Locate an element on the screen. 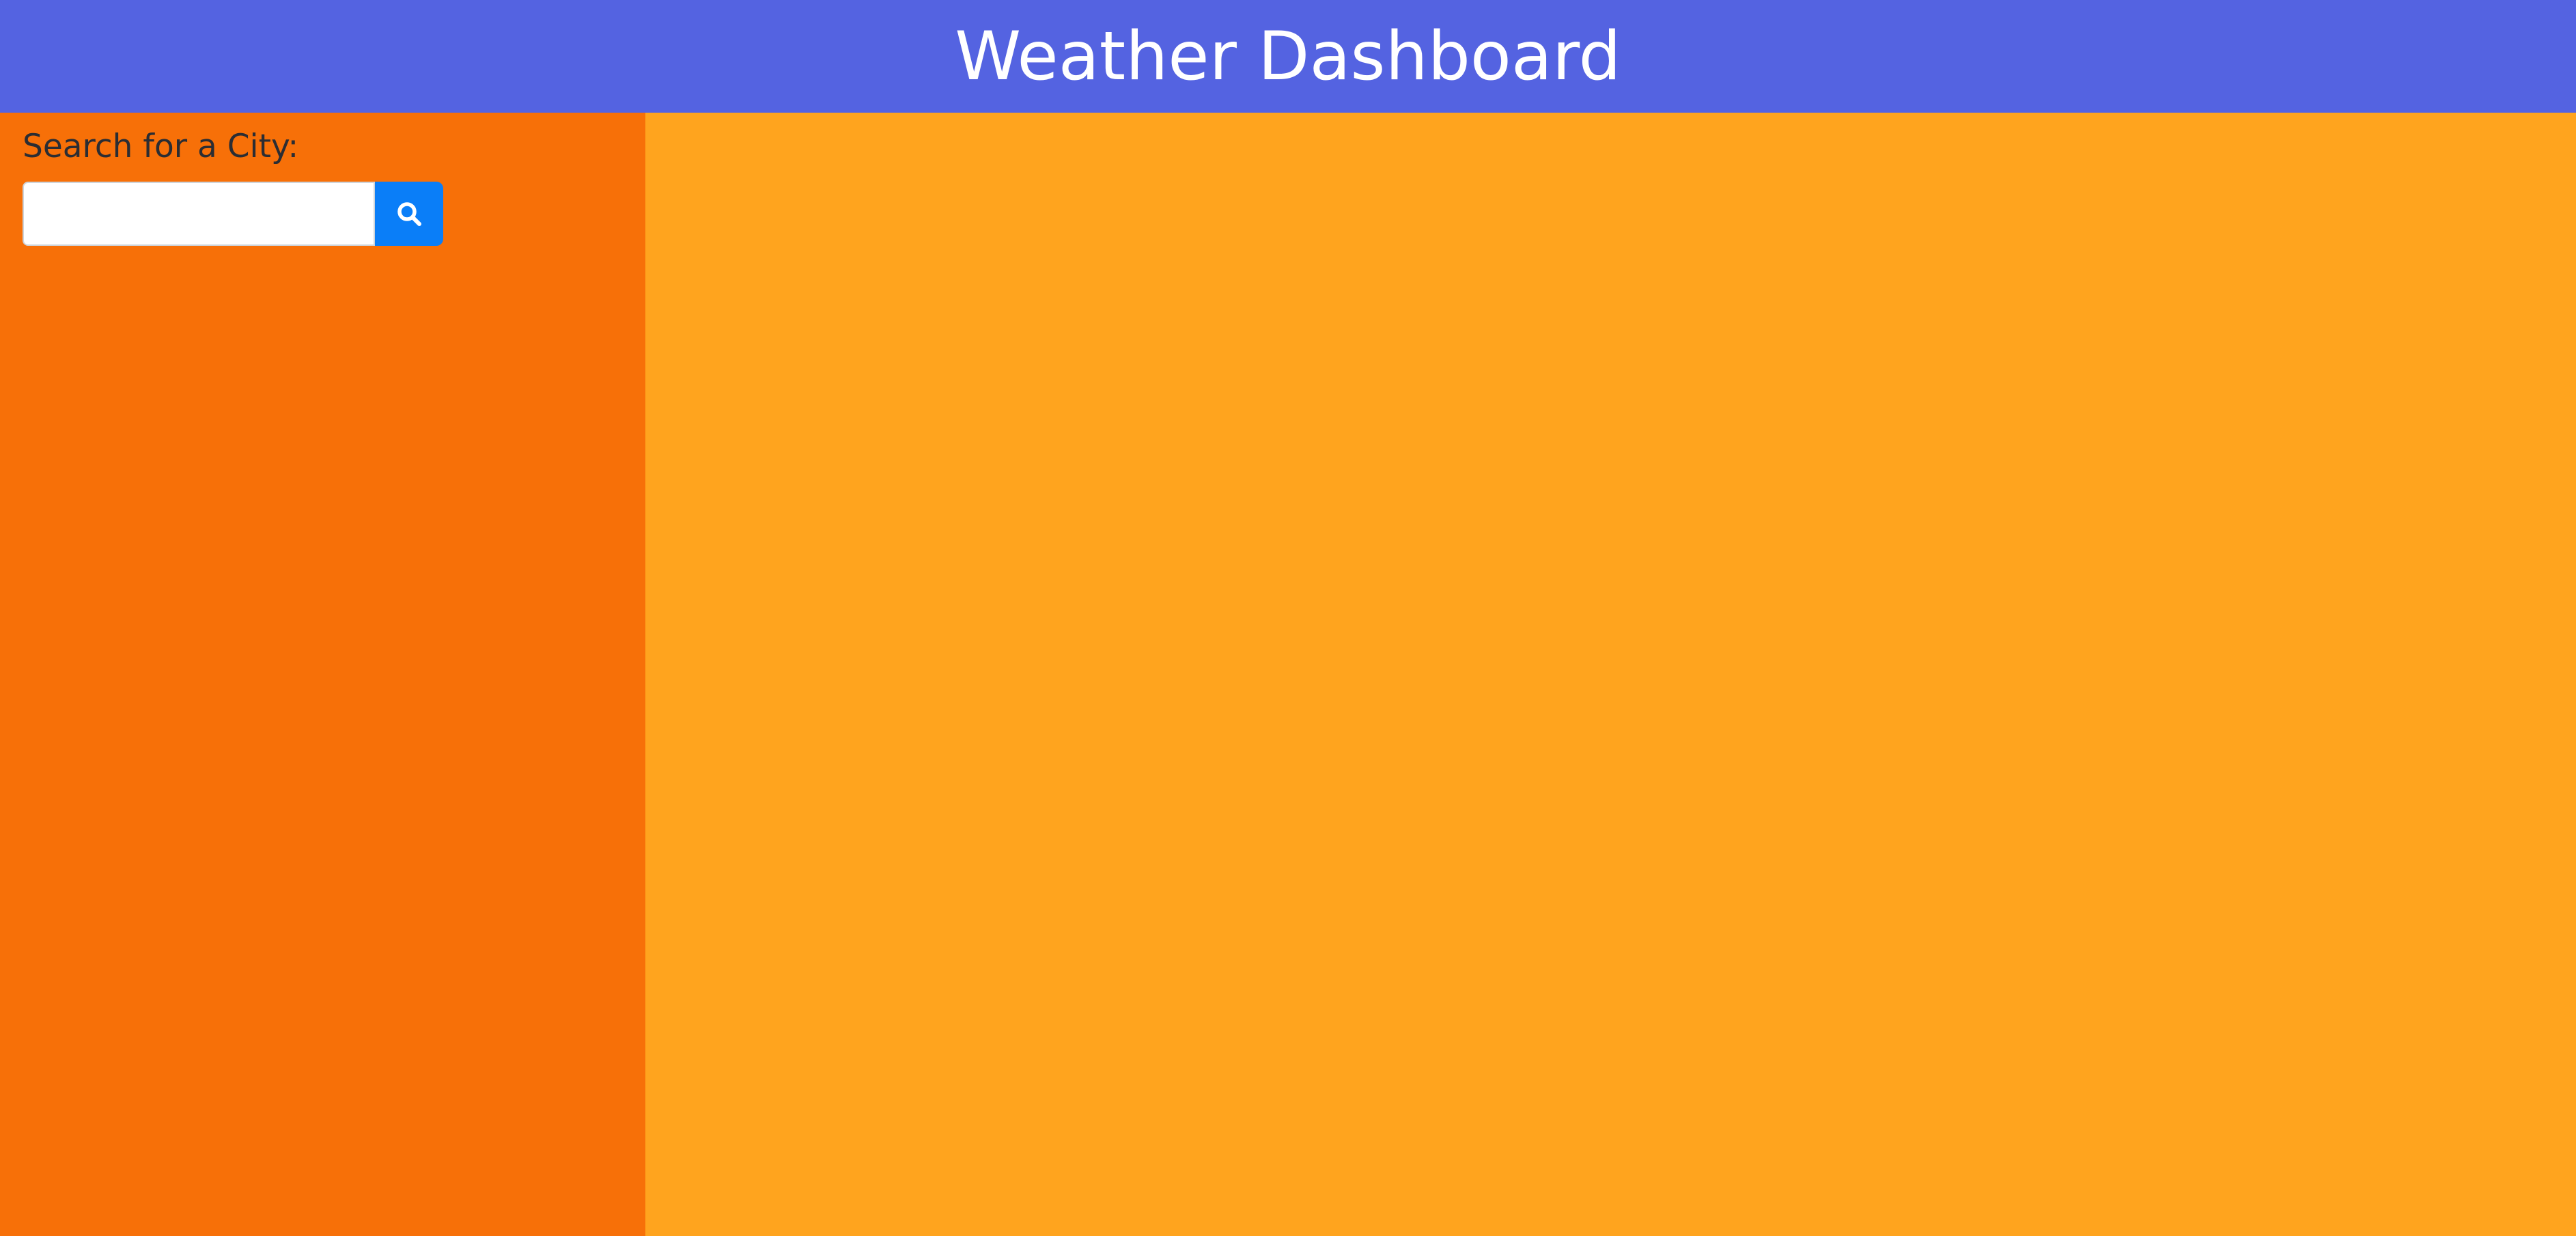 The width and height of the screenshot is (2576, 1236). search-icon is located at coordinates (409, 214).